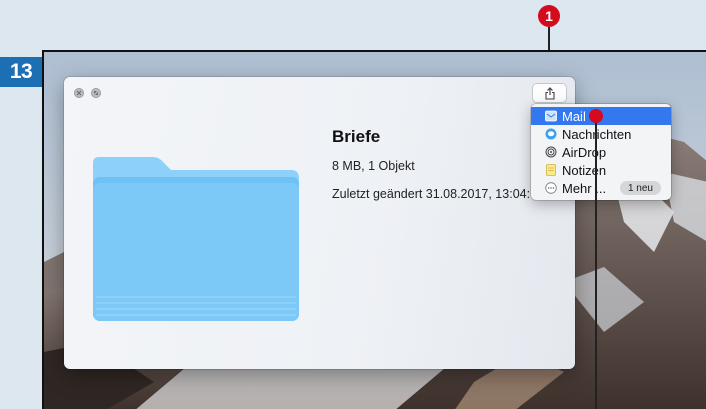 This screenshot has width=706, height=409. What do you see at coordinates (640, 188) in the screenshot?
I see `new-count-badge: 1 neu` at bounding box center [640, 188].